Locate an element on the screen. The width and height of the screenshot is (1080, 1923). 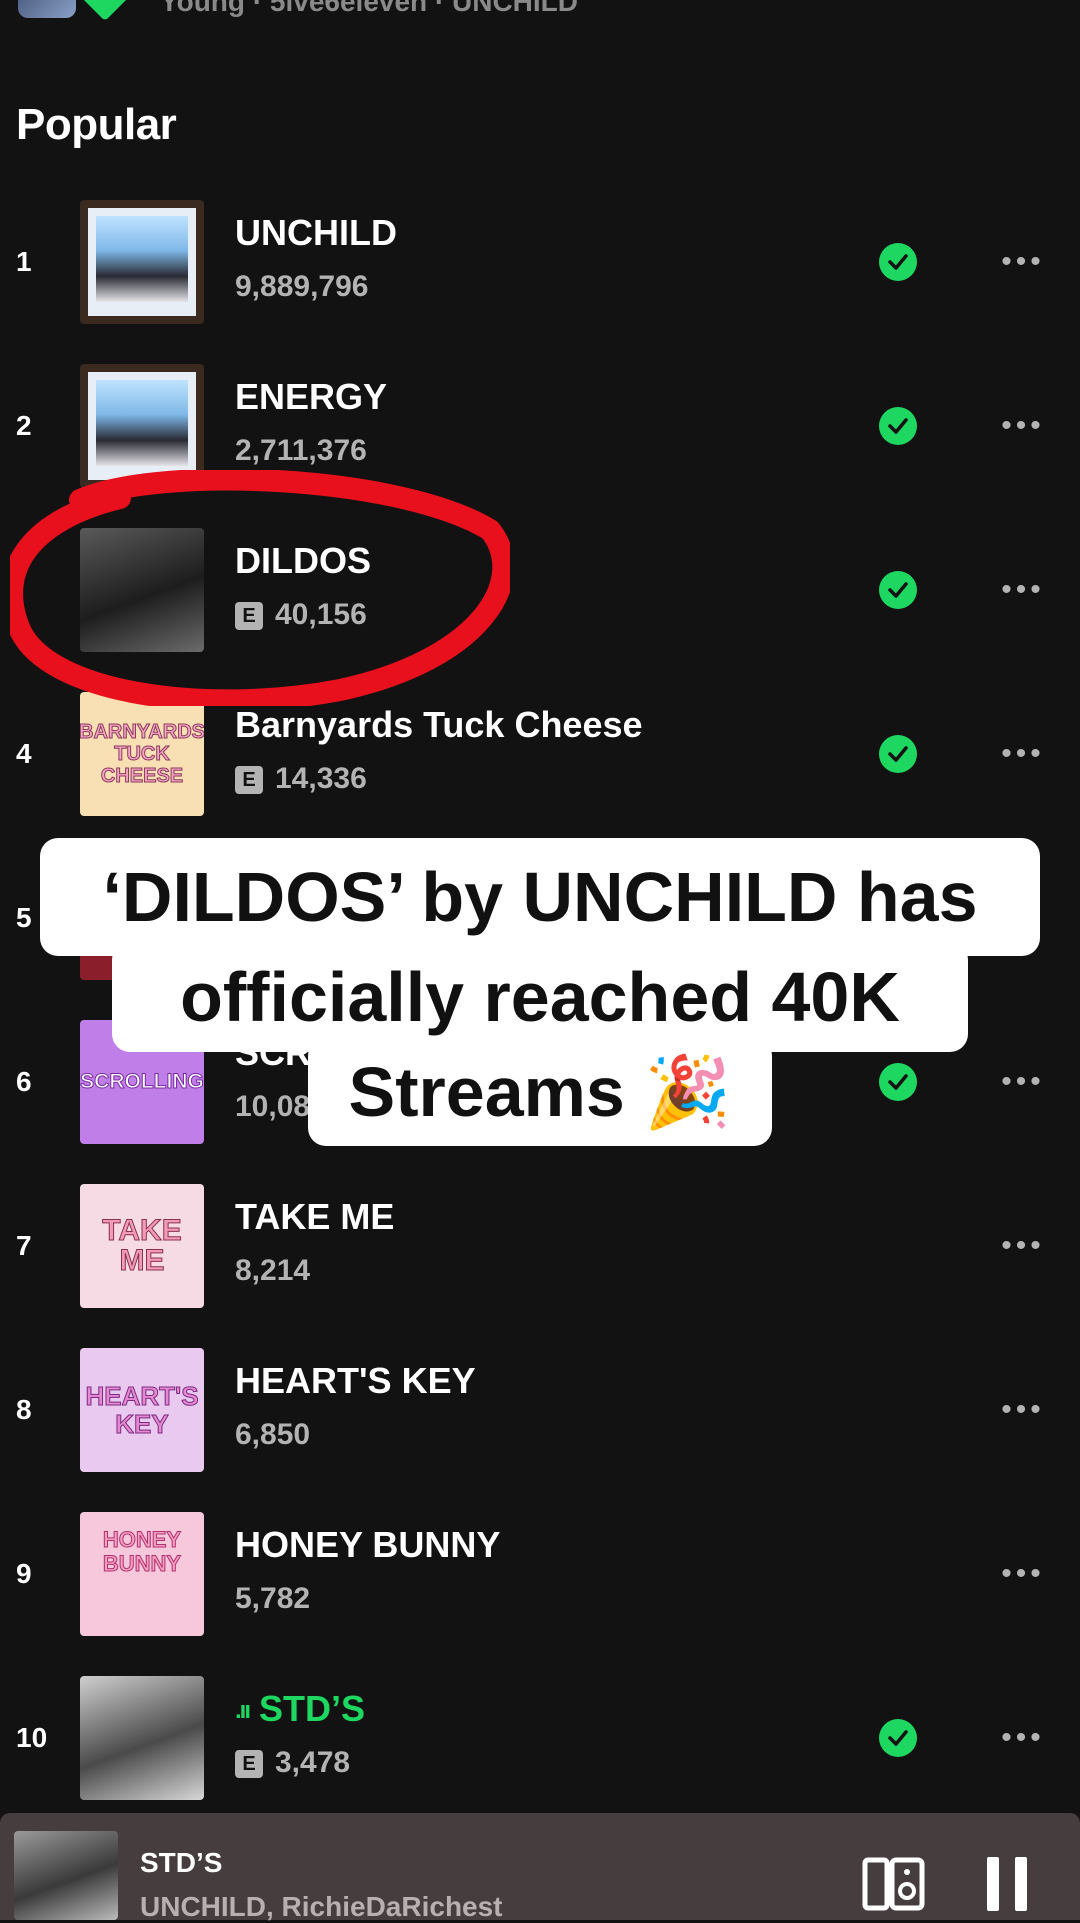
track-row: 8 HEART'S KEY HEART'S KEY 6,850 ••• is located at coordinates (540, 1430).